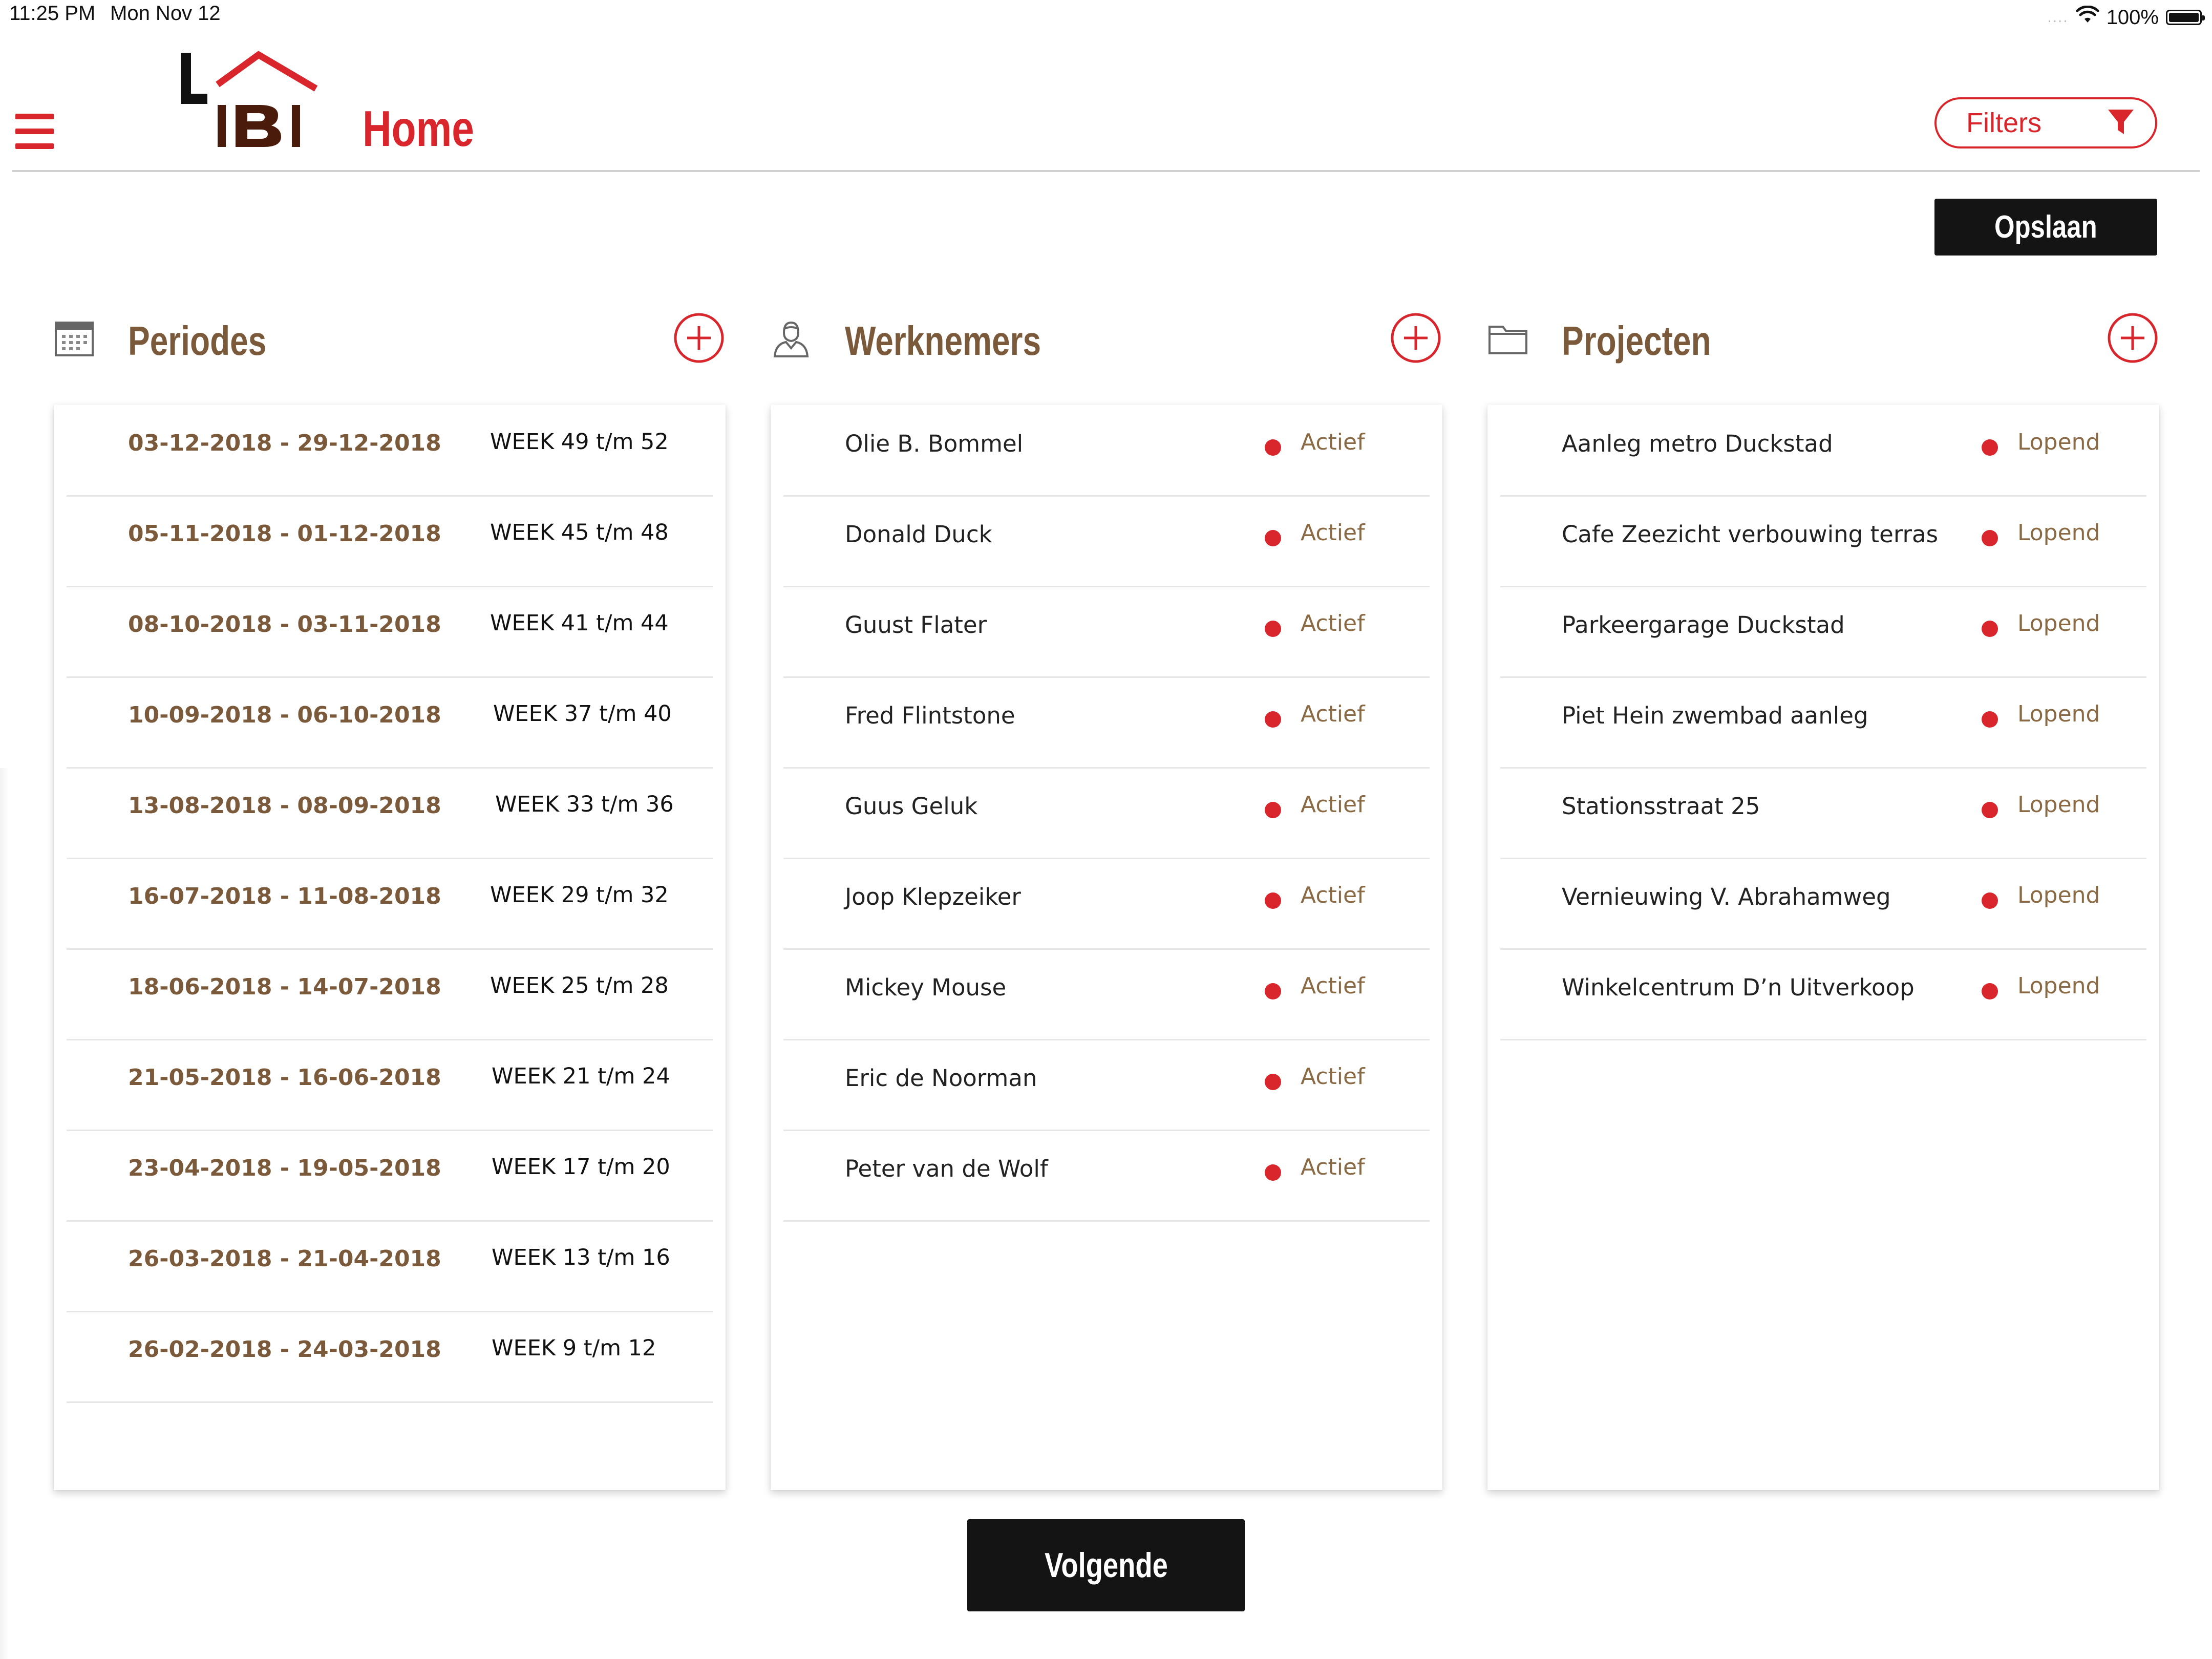  What do you see at coordinates (1106, 632) in the screenshot?
I see `werknemer-row: Guust Flater Actief` at bounding box center [1106, 632].